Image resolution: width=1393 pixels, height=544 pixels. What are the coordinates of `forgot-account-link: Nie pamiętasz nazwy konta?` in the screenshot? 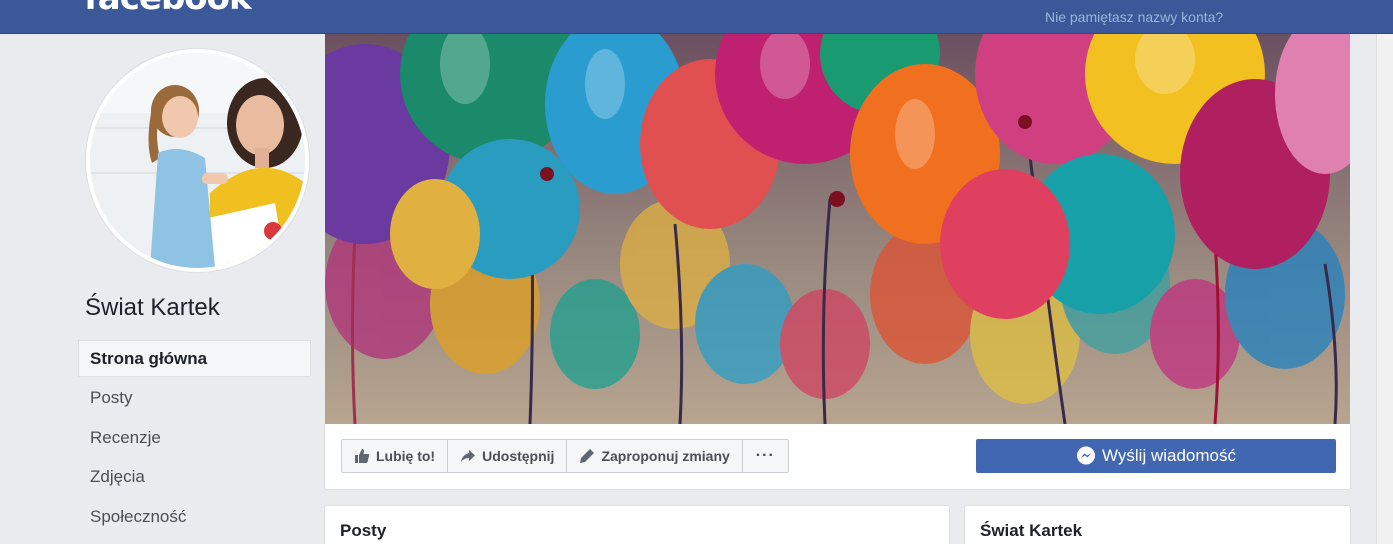 It's located at (1134, 17).